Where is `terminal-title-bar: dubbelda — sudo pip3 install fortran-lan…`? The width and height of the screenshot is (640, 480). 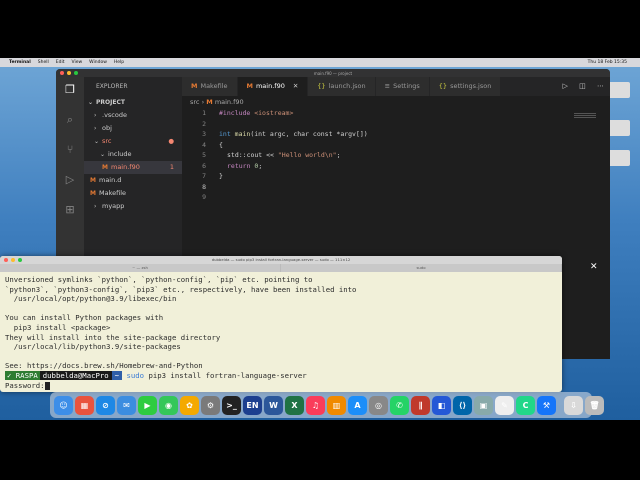
terminal-title-bar: dubbelda — sudo pip3 install fortran-lan… is located at coordinates (281, 260).